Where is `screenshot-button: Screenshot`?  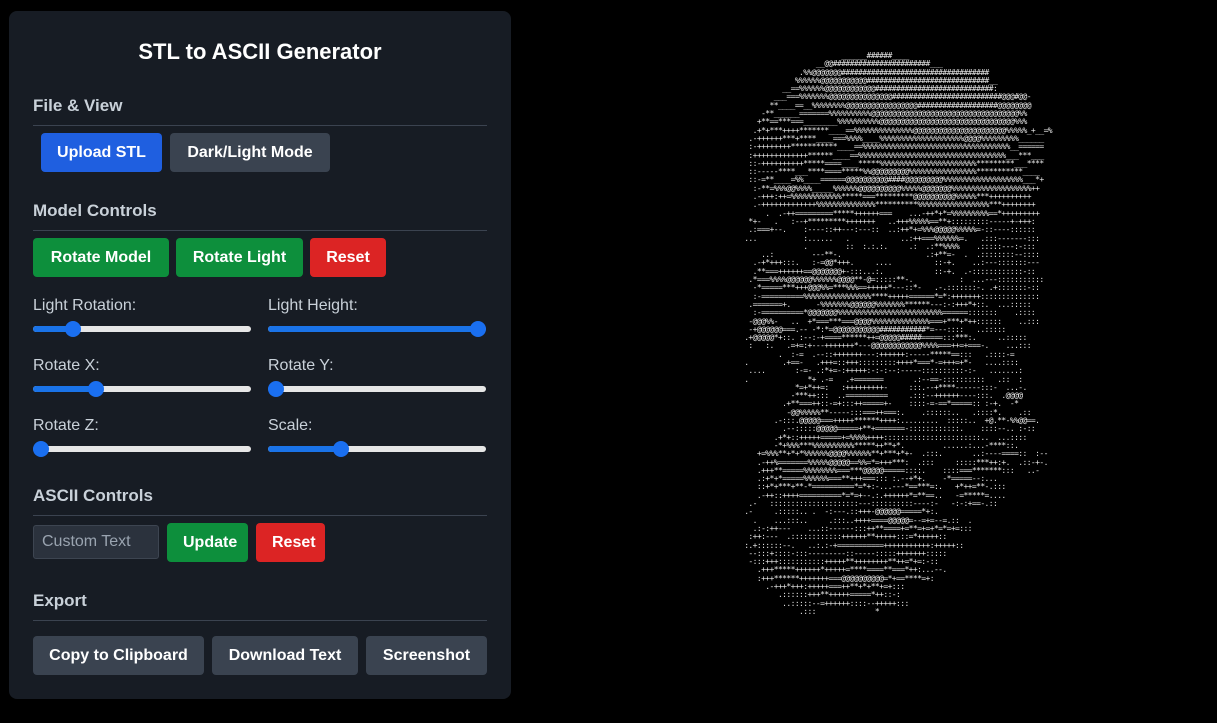 screenshot-button: Screenshot is located at coordinates (426, 655).